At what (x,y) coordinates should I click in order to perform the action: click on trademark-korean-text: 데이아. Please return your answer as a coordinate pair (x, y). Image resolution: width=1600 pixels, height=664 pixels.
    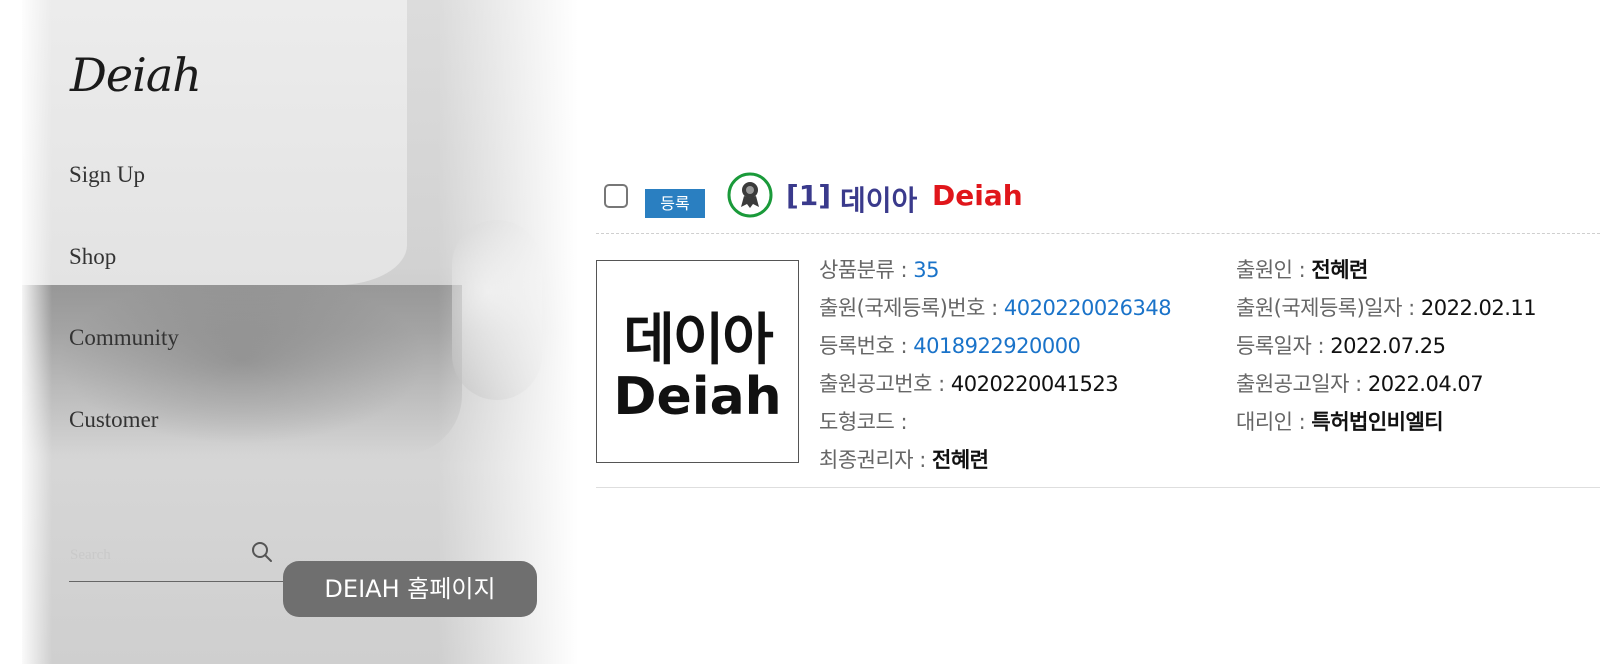
    Looking at the image, I should click on (698, 340).